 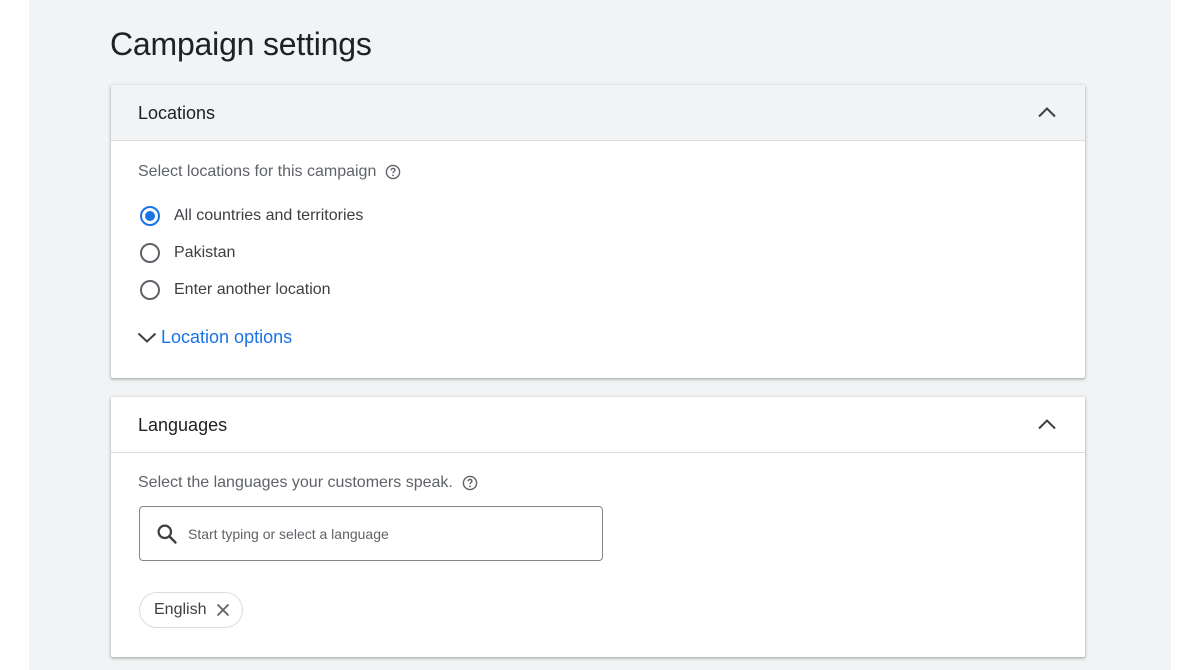 What do you see at coordinates (241, 44) in the screenshot?
I see `page-title: Campaign settings` at bounding box center [241, 44].